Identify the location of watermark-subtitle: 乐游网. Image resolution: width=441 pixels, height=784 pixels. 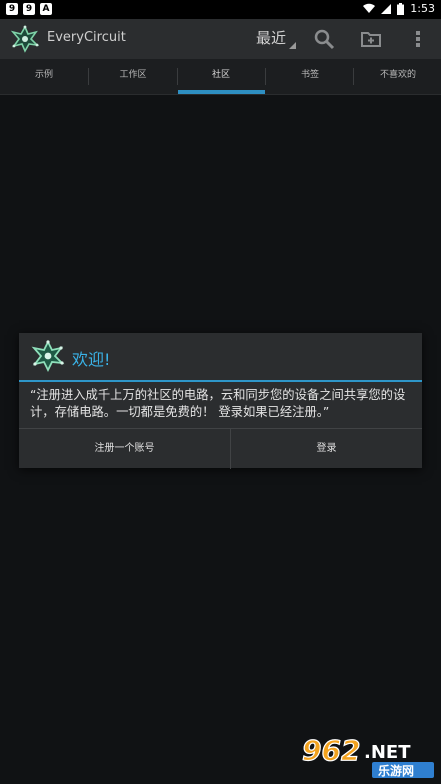
(396, 770).